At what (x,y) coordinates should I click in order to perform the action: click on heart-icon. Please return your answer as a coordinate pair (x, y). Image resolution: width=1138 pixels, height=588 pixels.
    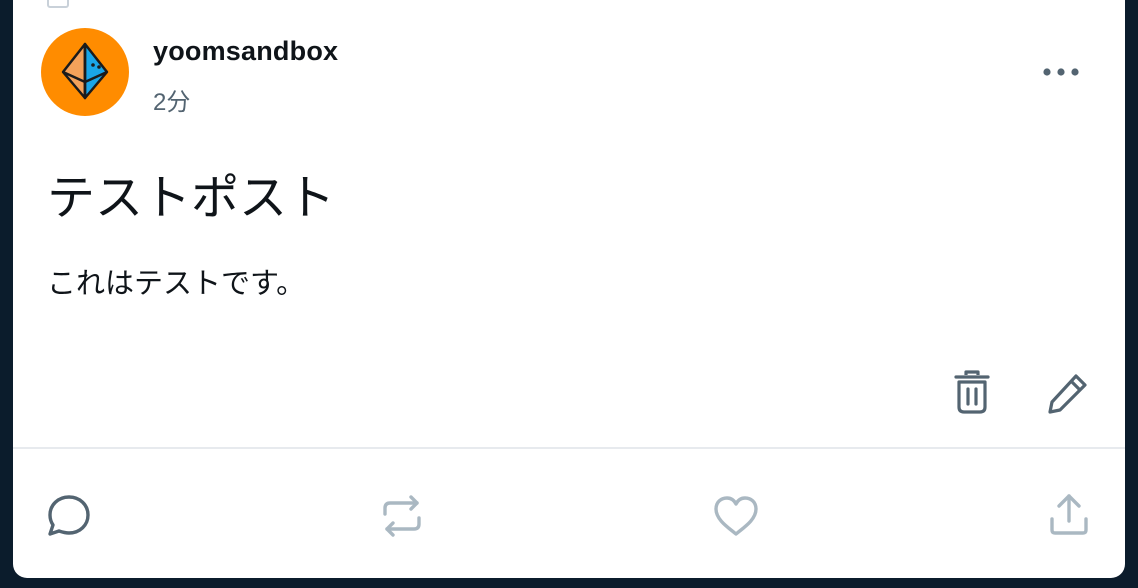
    Looking at the image, I should click on (736, 516).